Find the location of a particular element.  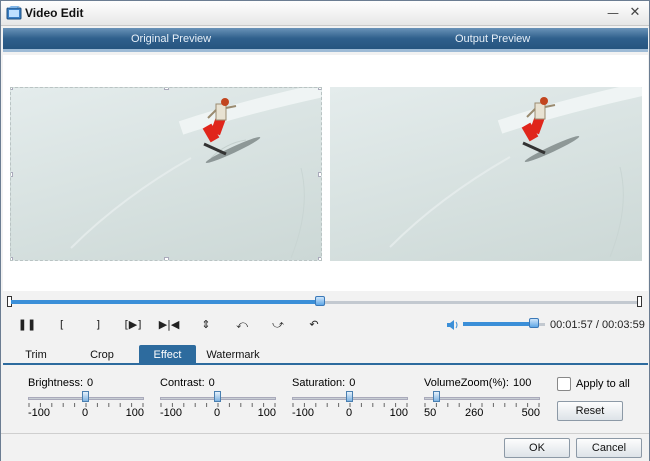

contrast-value: 0 is located at coordinates (211, 383).